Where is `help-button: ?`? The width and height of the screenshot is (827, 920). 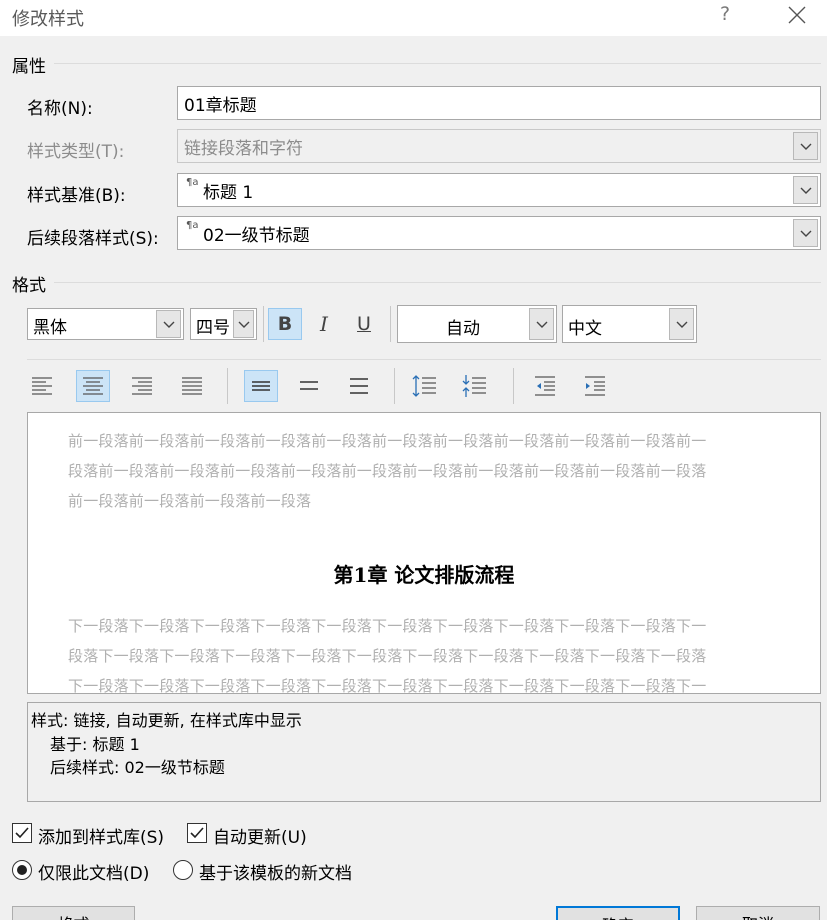
help-button: ? is located at coordinates (725, 14).